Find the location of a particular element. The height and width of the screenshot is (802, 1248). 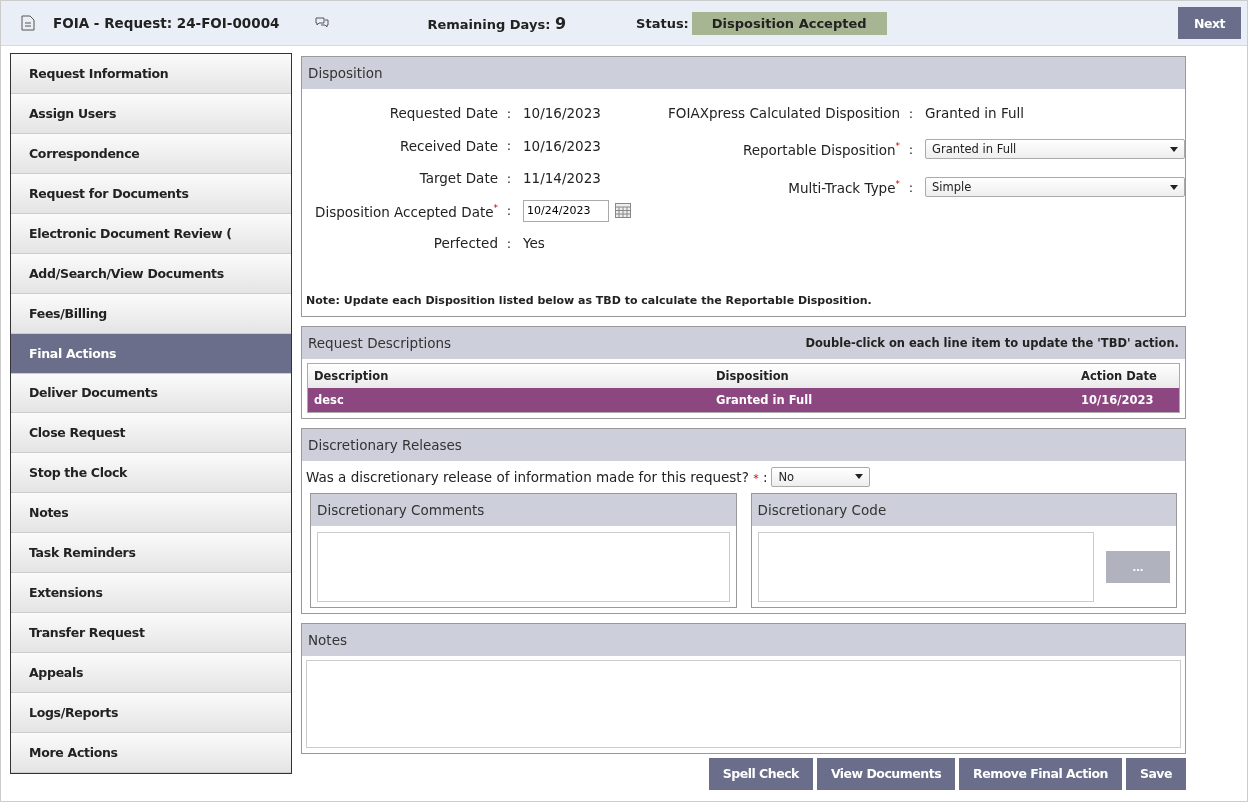

remaining-days: Remaining Days: 9 is located at coordinates (497, 23).